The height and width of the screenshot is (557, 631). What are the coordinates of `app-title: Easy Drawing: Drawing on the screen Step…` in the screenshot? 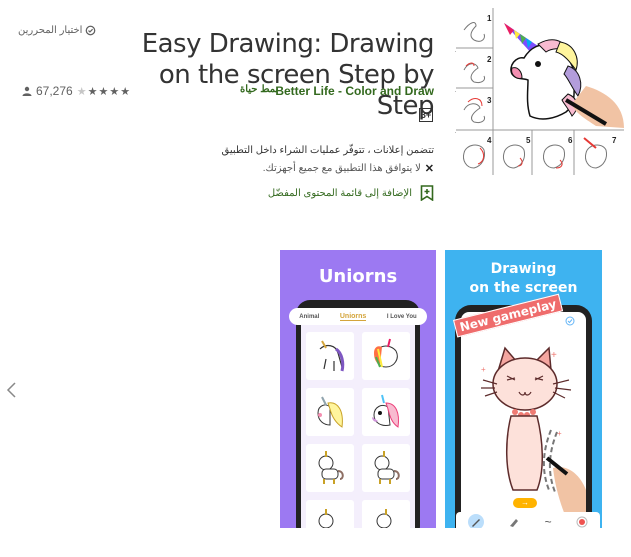 It's located at (288, 75).